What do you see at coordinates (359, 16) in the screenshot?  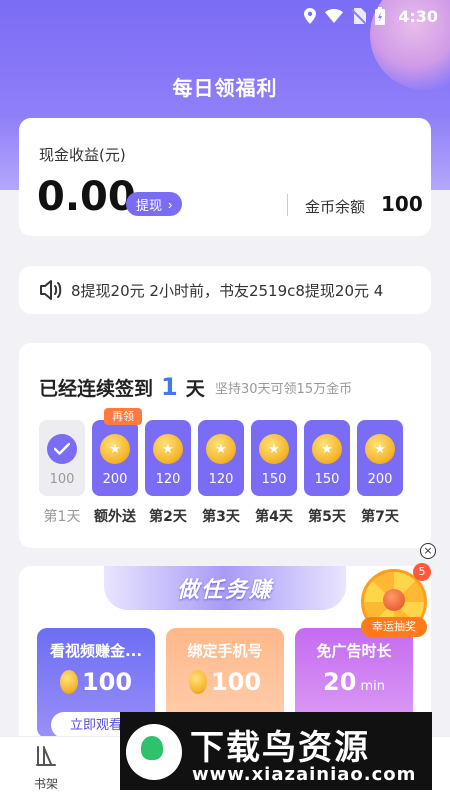 I see `no-sim-icon` at bounding box center [359, 16].